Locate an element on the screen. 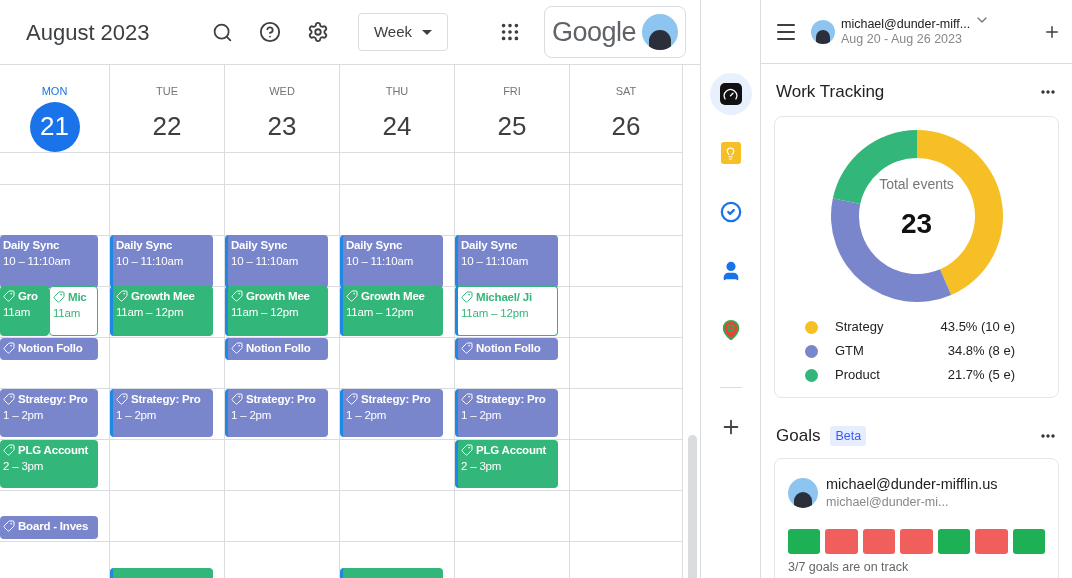  event-card: Board - Inves is located at coordinates (49, 527).